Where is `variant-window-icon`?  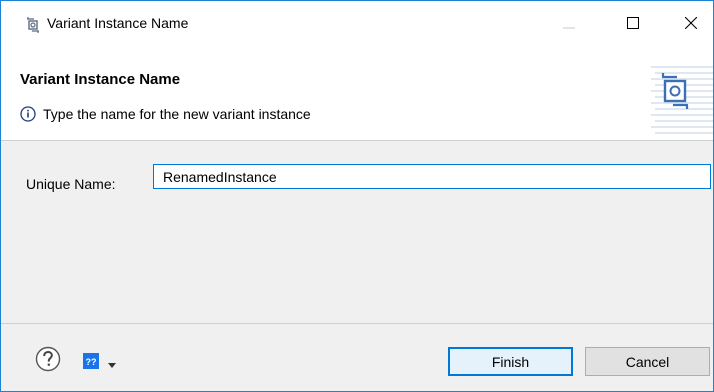
variant-window-icon is located at coordinates (33, 25).